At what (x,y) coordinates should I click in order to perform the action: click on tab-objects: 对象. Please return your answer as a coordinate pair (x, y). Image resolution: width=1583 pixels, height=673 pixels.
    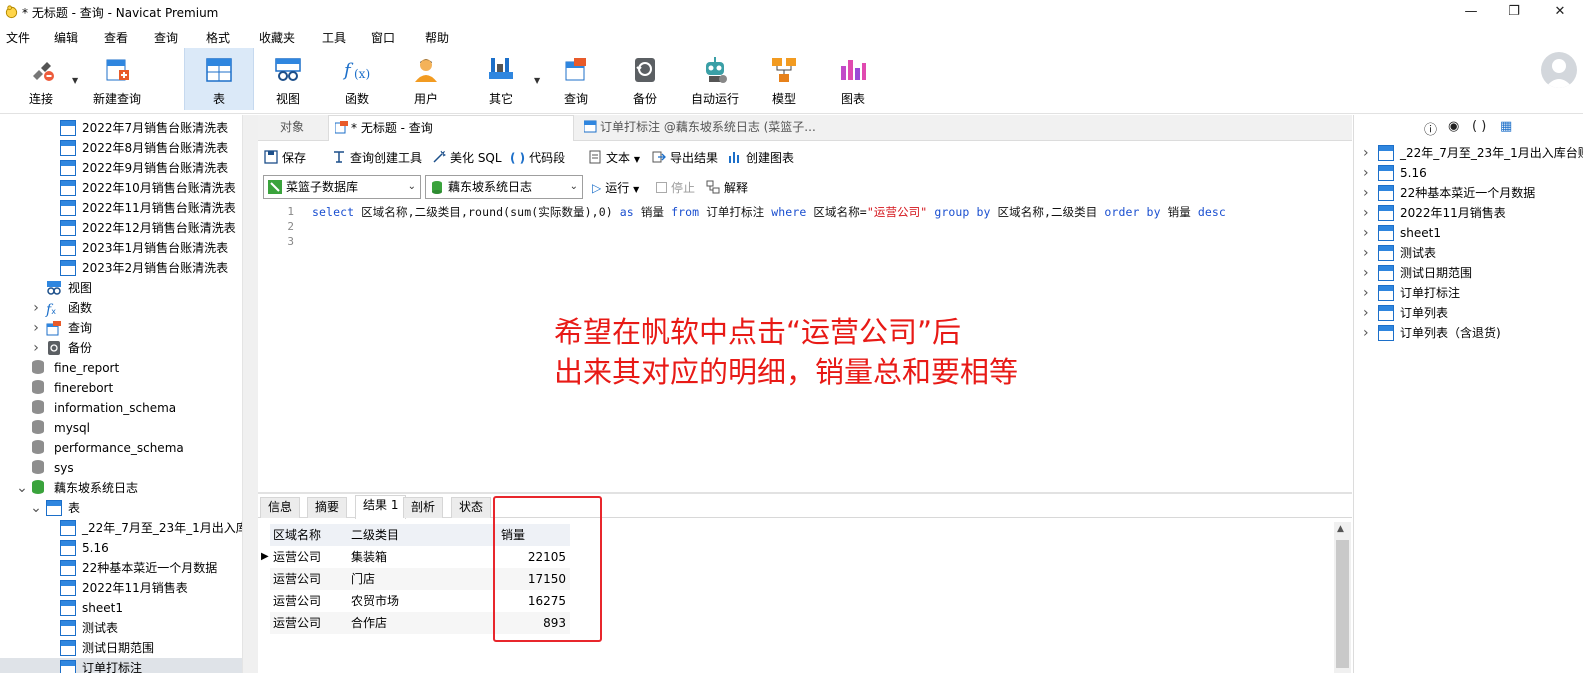
    Looking at the image, I should click on (292, 128).